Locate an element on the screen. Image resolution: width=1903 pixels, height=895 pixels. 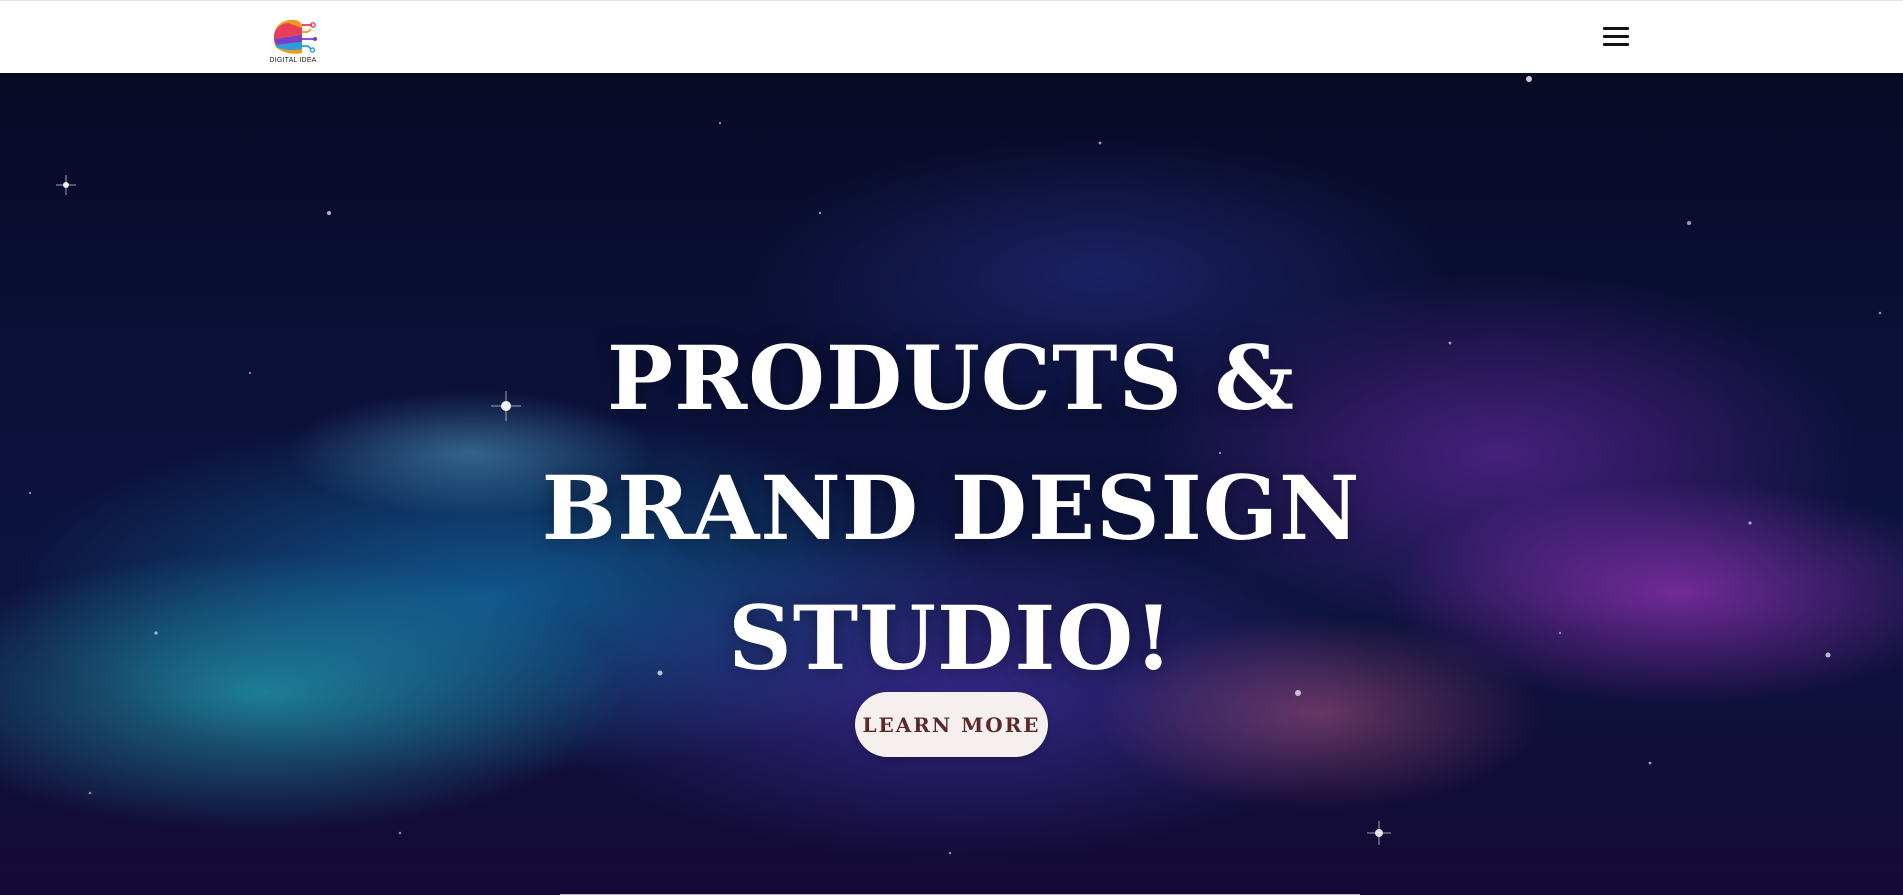
logo-link: DIGITAL IDEA is located at coordinates (293, 41).